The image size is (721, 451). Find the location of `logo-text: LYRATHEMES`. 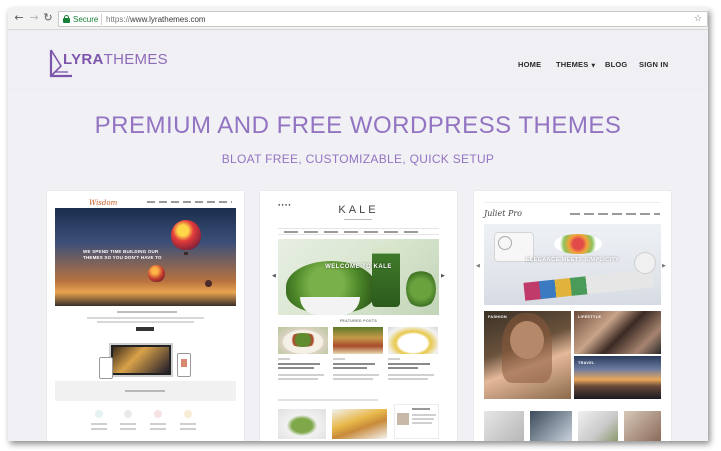

logo-text: LYRATHEMES is located at coordinates (115, 59).